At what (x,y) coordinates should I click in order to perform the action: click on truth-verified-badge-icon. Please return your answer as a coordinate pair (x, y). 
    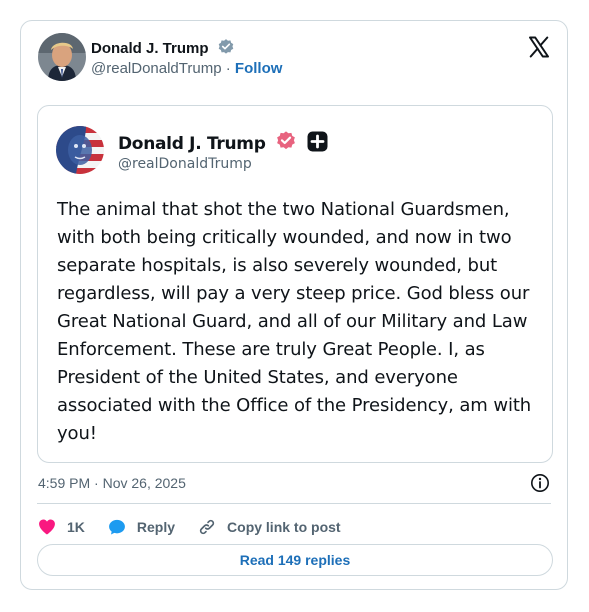
    Looking at the image, I should click on (286, 140).